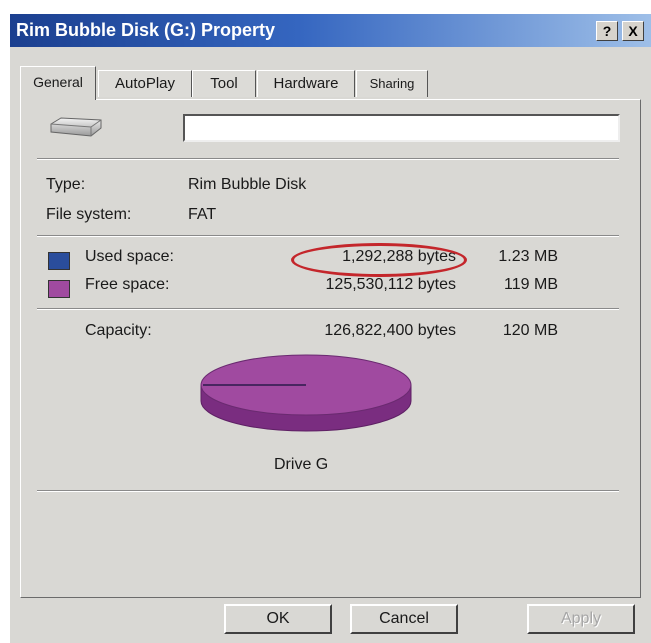 This screenshot has width=651, height=643. I want to click on highlight-annotation, so click(379, 260).